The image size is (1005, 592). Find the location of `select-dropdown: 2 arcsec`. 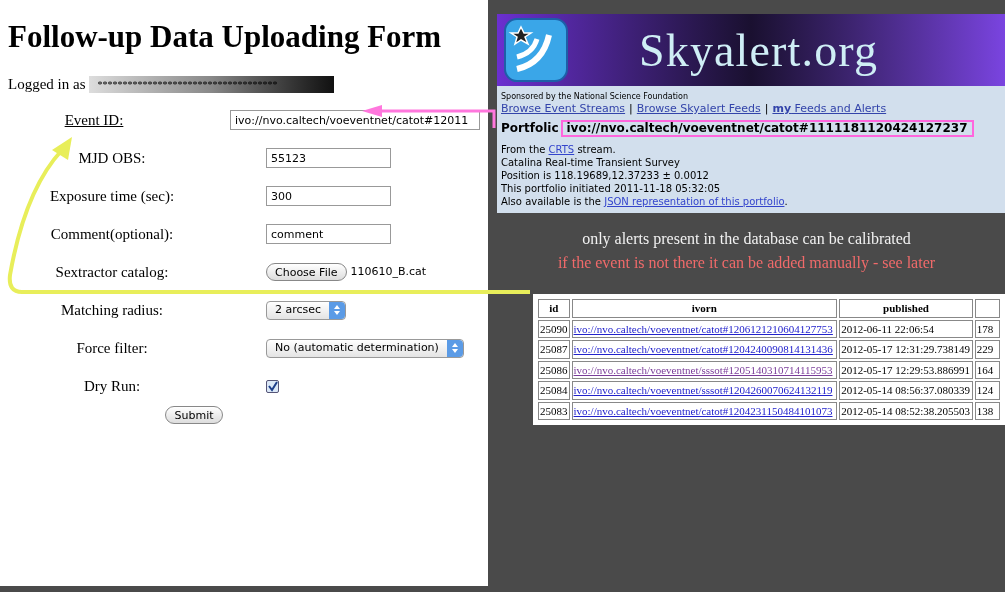

select-dropdown: 2 arcsec is located at coordinates (306, 310).